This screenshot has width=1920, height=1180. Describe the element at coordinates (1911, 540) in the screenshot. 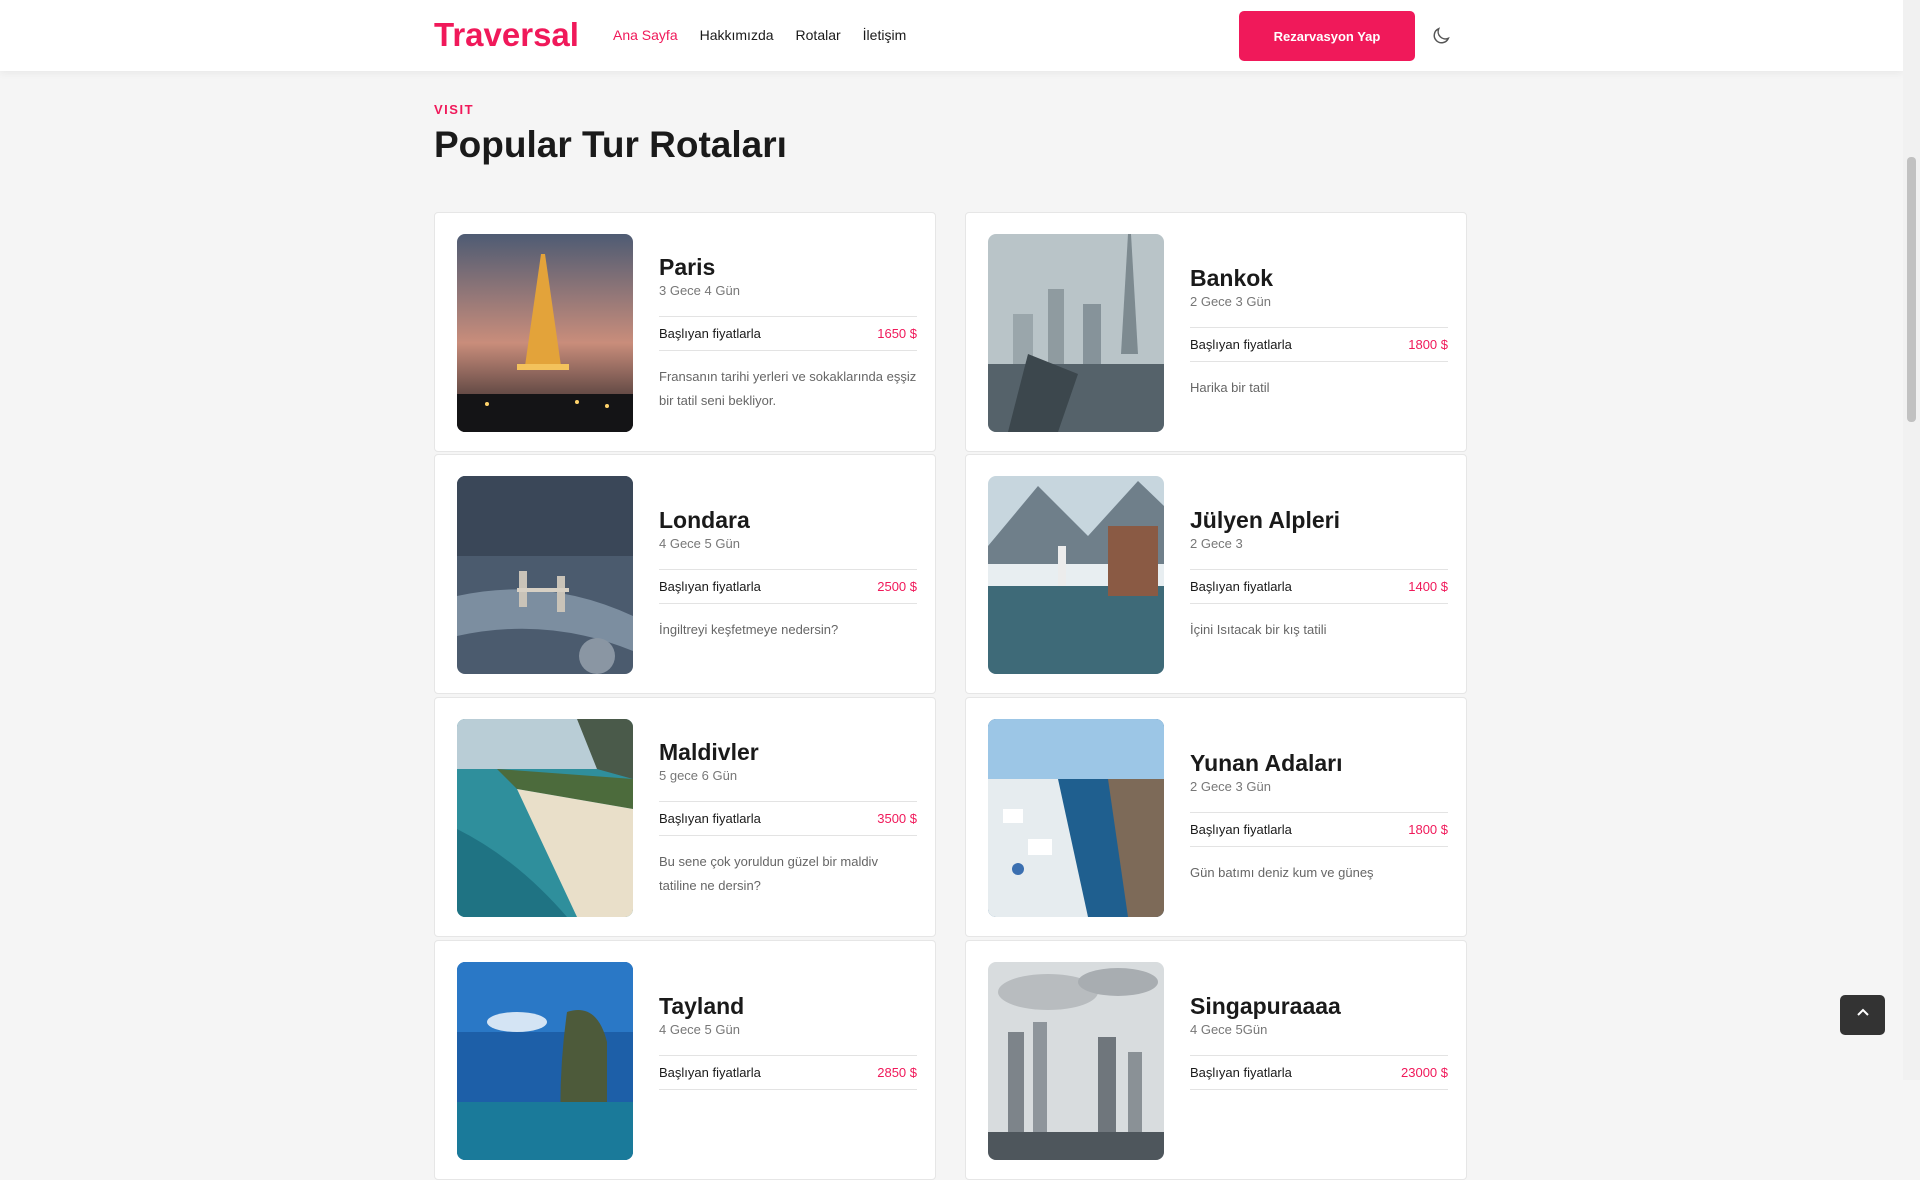

I see `page-scrollbar` at that location.